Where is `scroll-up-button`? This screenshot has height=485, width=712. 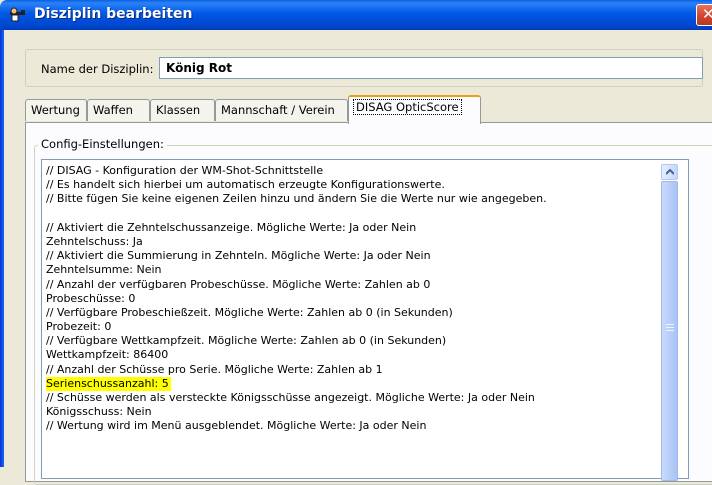 scroll-up-button is located at coordinates (669, 172).